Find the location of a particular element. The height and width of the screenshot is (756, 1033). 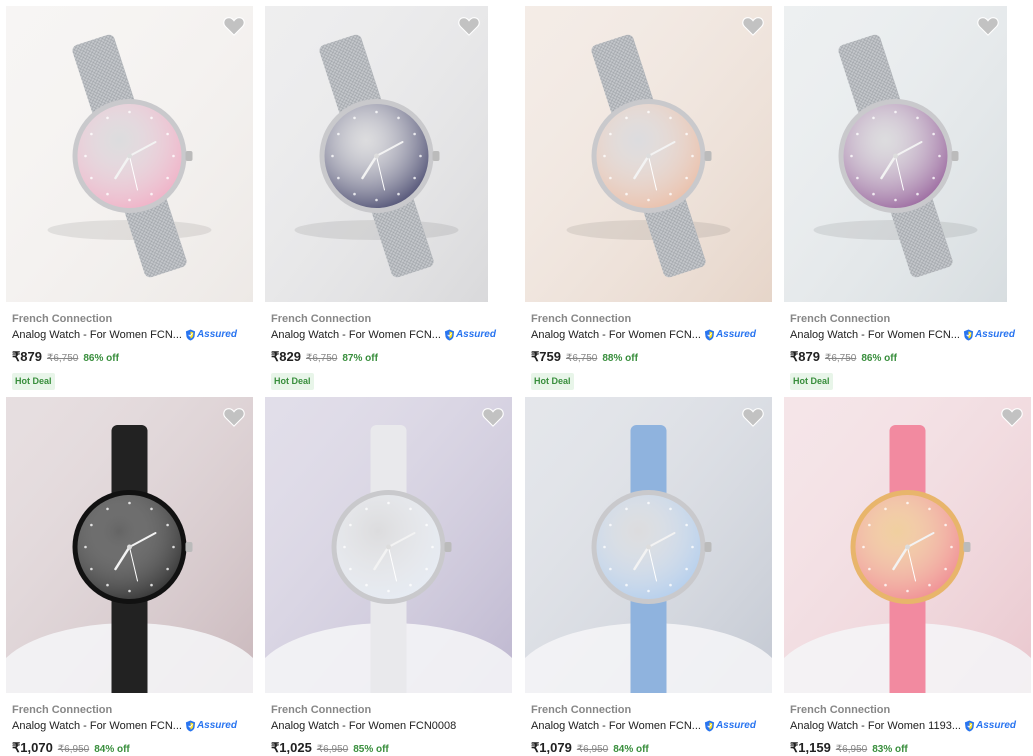

price-row: ₹1,070 ₹6,950 84% off is located at coordinates (124, 748).